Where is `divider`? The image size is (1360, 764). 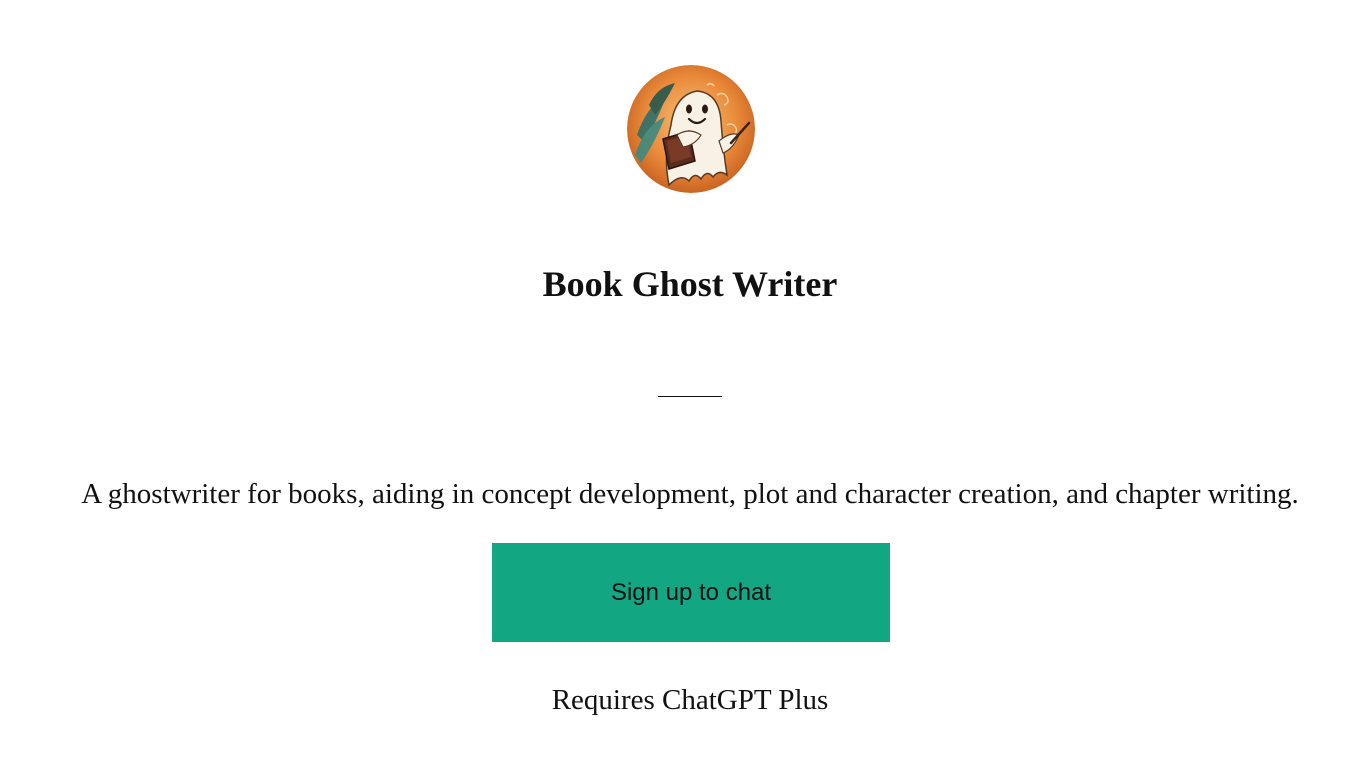
divider is located at coordinates (690, 396).